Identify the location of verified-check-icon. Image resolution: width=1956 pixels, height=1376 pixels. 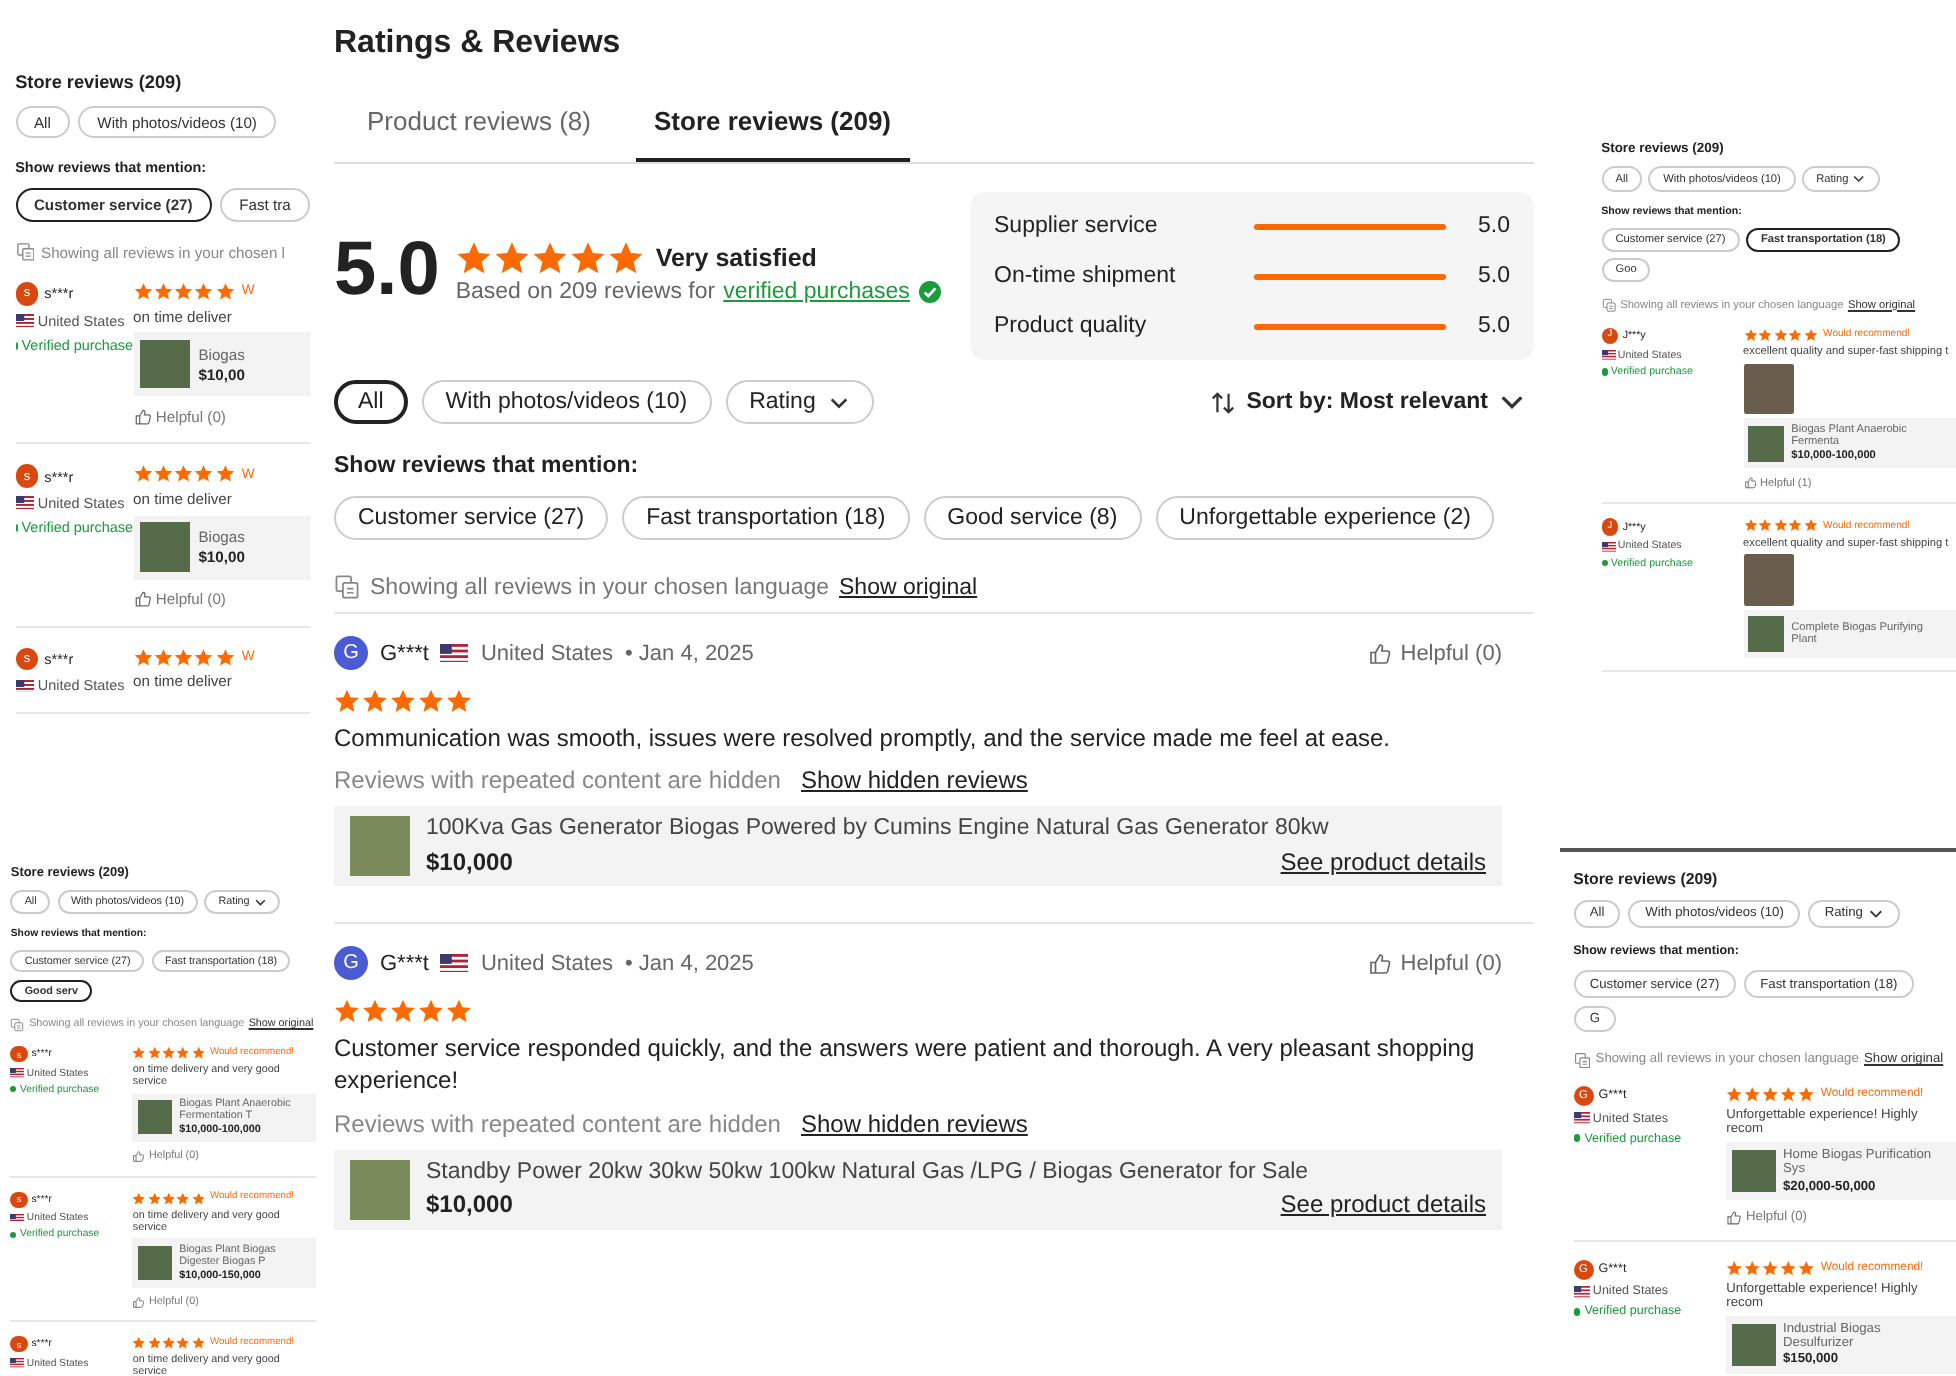
(929, 291).